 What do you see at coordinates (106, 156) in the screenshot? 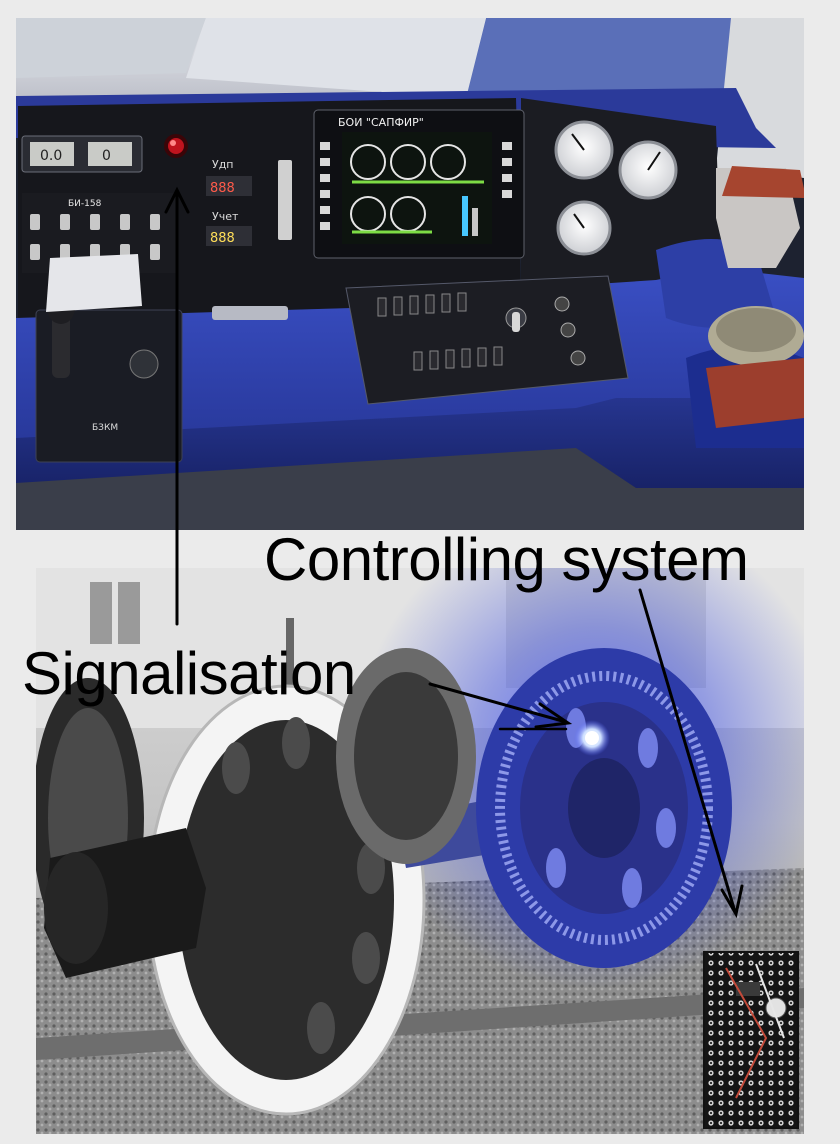
I see `svg-text: 0` at bounding box center [106, 156].